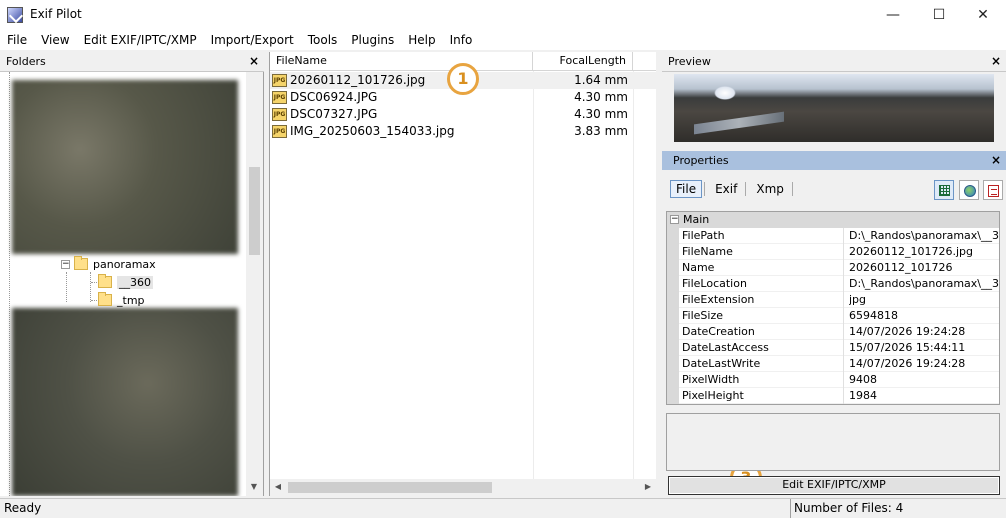 This screenshot has height=518, width=1006. I want to click on property-row: DateCreation 14/07/2026 19:24:28, so click(833, 332).